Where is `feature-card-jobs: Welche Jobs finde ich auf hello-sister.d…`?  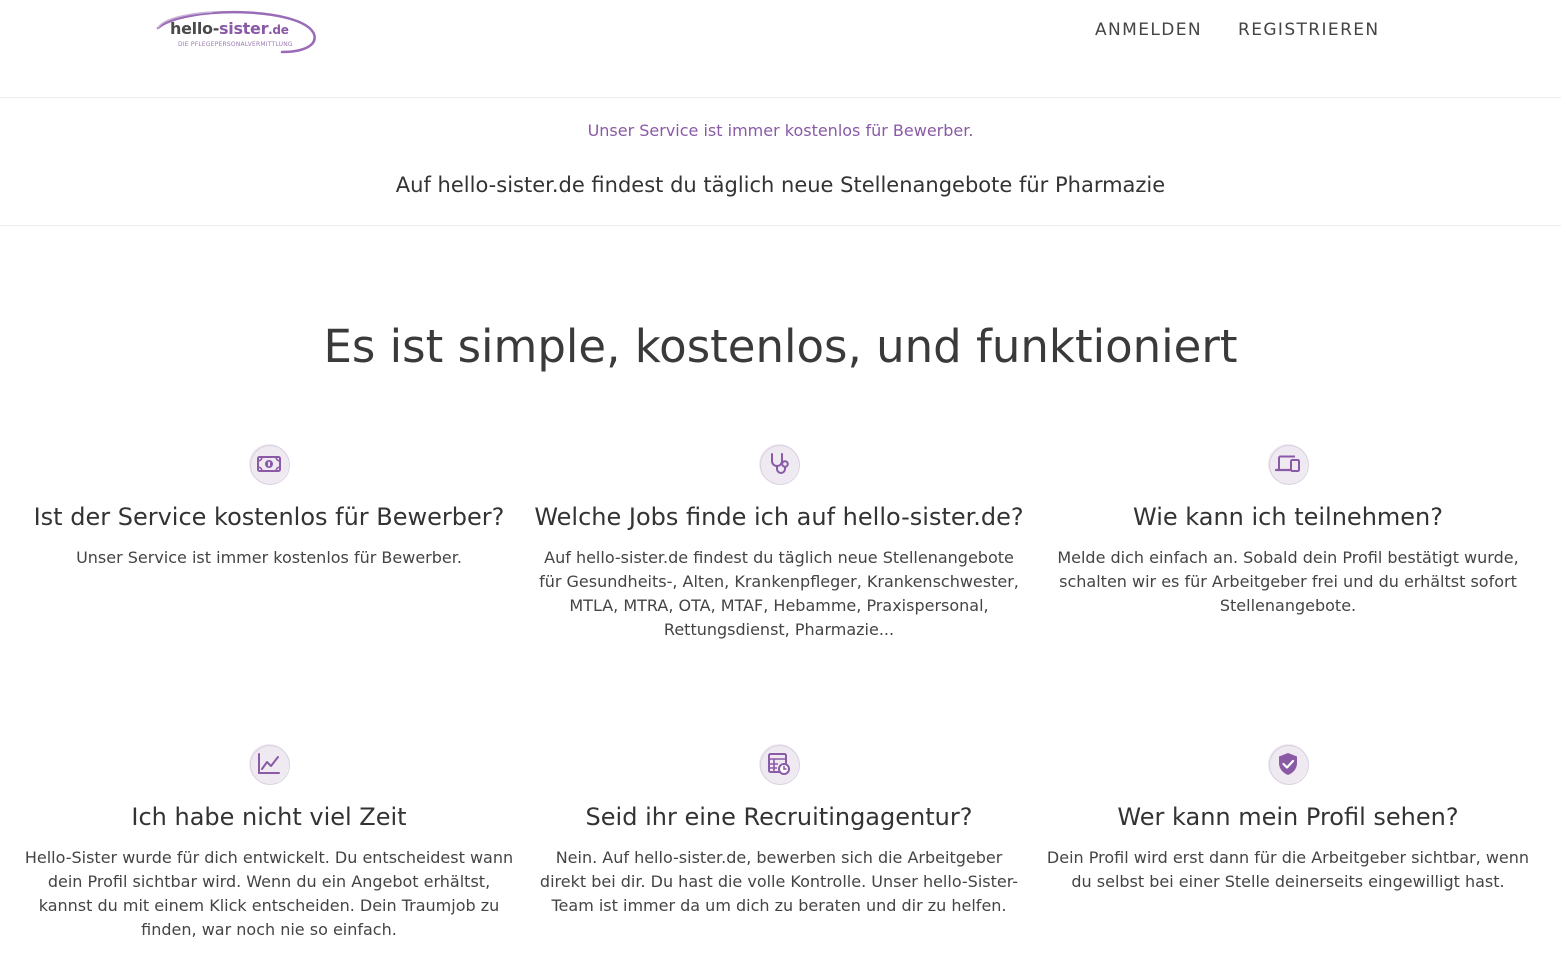 feature-card-jobs: Welche Jobs finde ich auf hello-sister.d… is located at coordinates (779, 543).